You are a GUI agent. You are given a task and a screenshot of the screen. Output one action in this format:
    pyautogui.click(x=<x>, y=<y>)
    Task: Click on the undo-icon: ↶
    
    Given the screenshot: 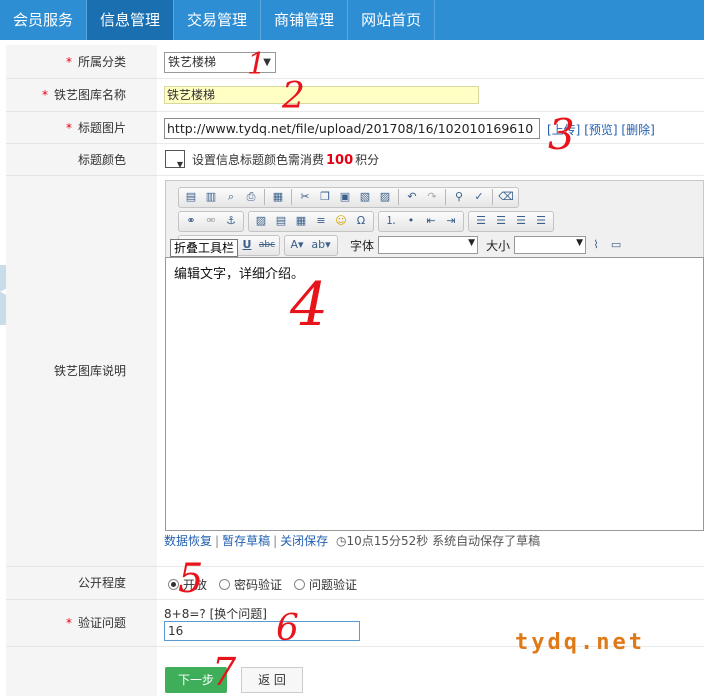 What is the action you would take?
    pyautogui.click(x=412, y=197)
    